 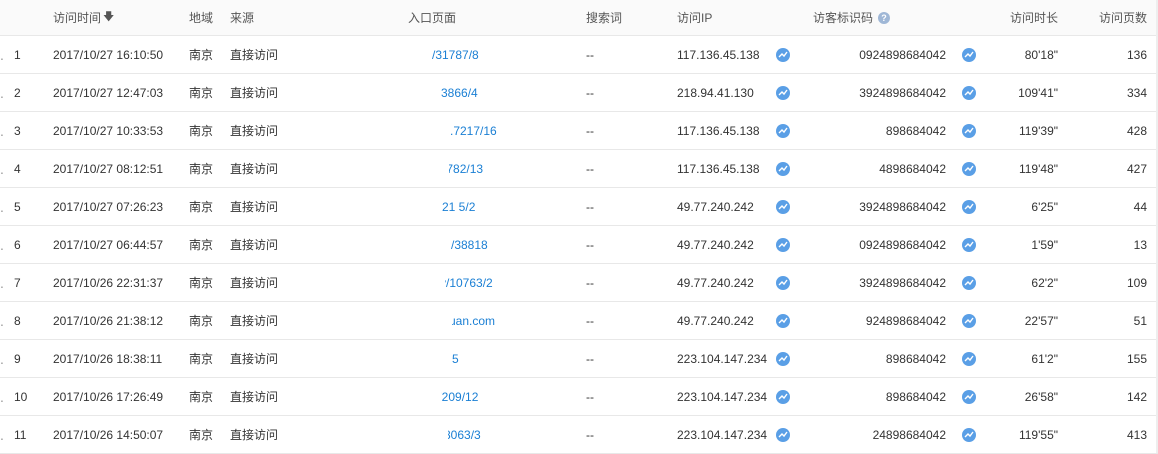 What do you see at coordinates (1136, 282) in the screenshot?
I see `row-pages: 109` at bounding box center [1136, 282].